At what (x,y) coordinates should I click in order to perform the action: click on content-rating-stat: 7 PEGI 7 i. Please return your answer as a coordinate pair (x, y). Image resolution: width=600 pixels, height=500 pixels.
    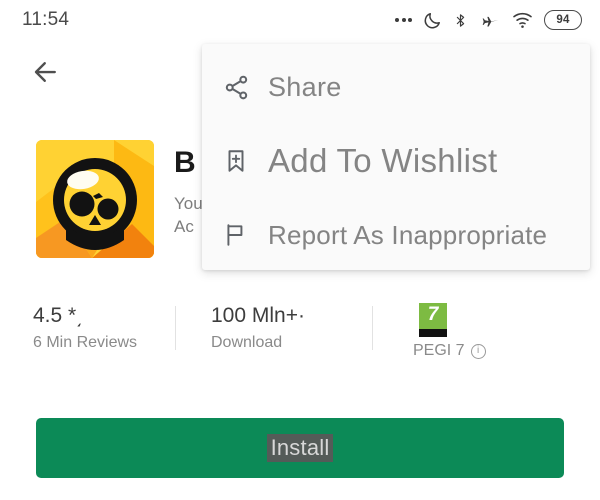
    Looking at the image, I should click on (463, 331).